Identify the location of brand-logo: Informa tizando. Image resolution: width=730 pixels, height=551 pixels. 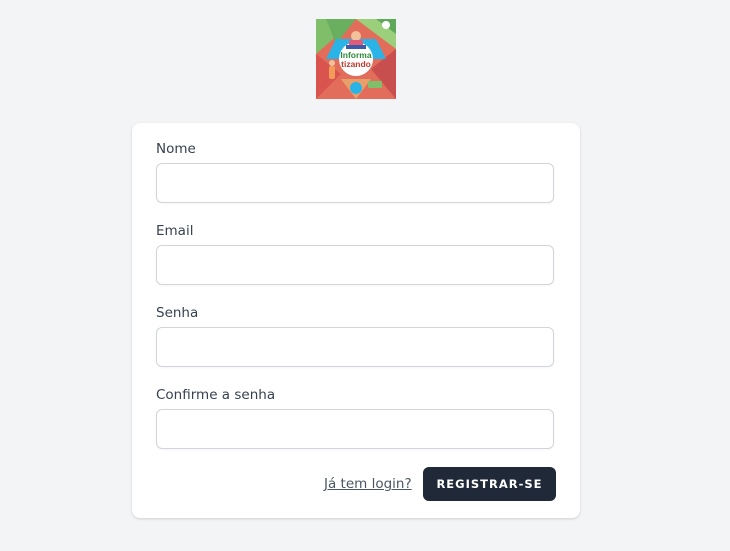
(356, 59).